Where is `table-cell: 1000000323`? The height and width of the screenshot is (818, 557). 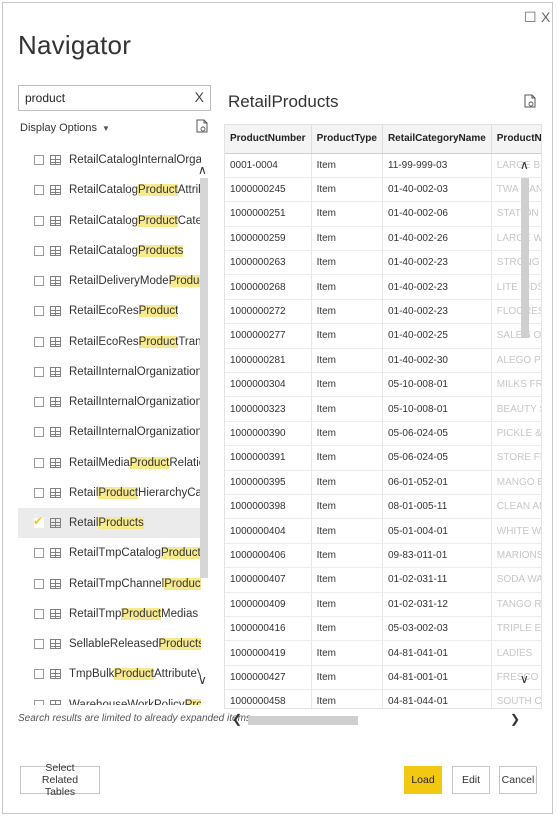
table-cell: 1000000323 is located at coordinates (268, 409).